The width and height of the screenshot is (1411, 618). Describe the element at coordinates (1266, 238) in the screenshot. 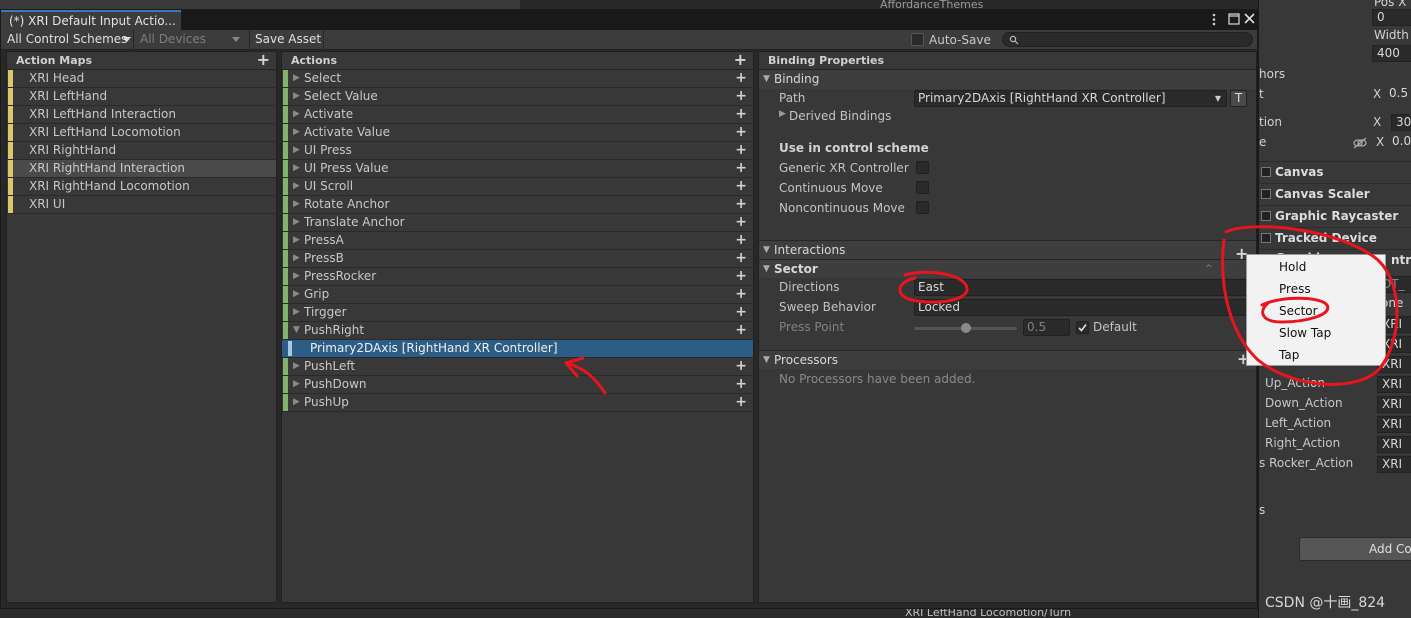

I see `component-enabled-checkbox` at that location.